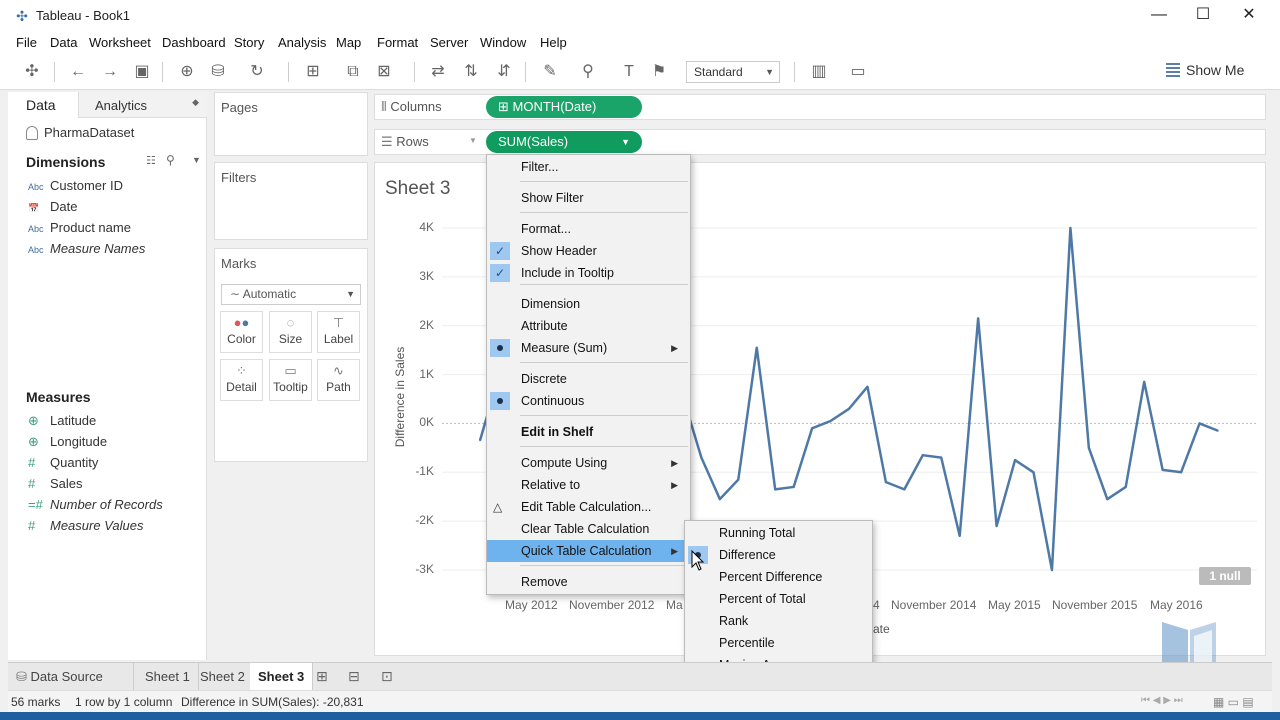  I want to click on detail-mark-button: ⁘ Detail, so click(241, 380).